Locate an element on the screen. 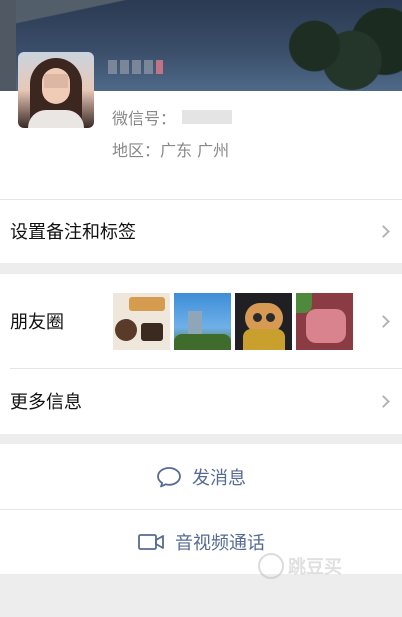 The width and height of the screenshot is (402, 617). moments-photo-food is located at coordinates (141, 321).